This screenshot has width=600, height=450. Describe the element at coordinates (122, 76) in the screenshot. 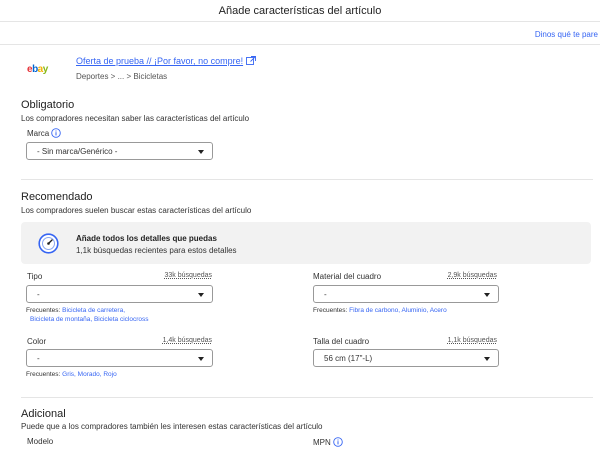

I see `category-breadcrumb: Deportes > ... > Bicicletas` at that location.